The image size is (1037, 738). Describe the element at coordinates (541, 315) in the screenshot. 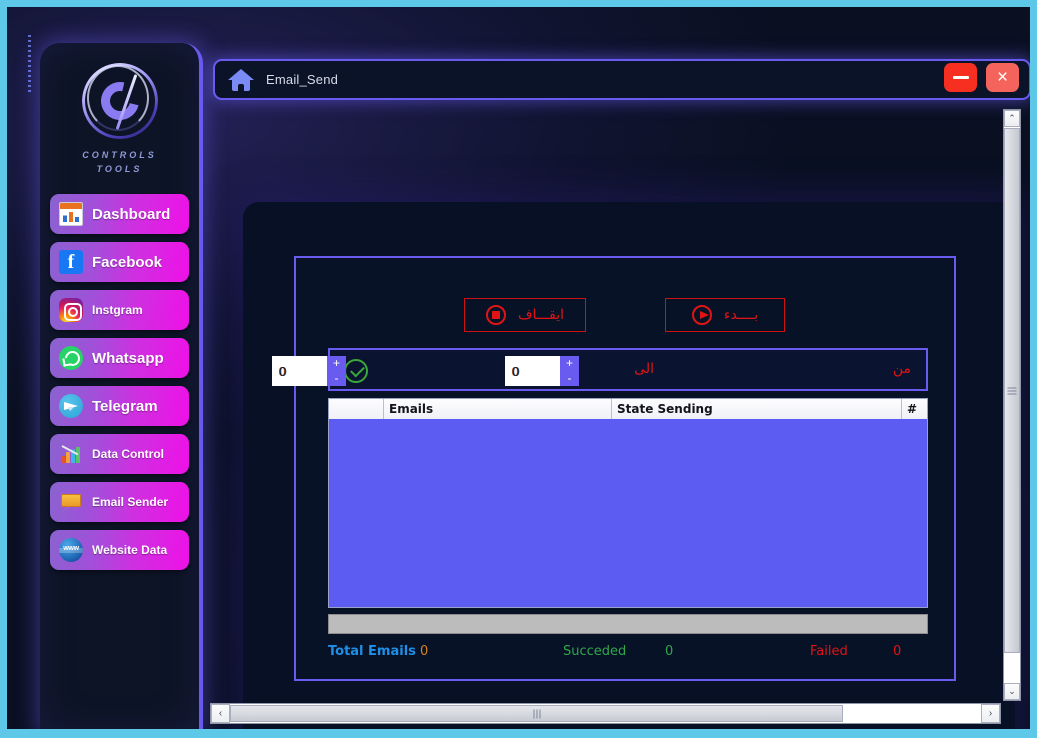

I see `stop-button-label: ايقـــاف` at that location.